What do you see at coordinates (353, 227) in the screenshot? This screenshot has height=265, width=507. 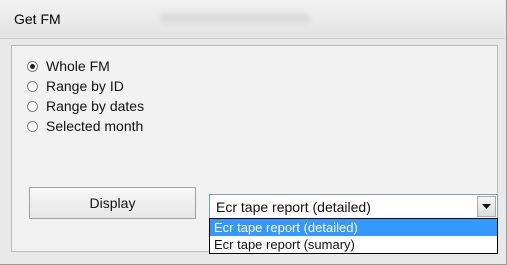 I see `dropdown-option-detailed: Ecr tape report (detailed)` at bounding box center [353, 227].